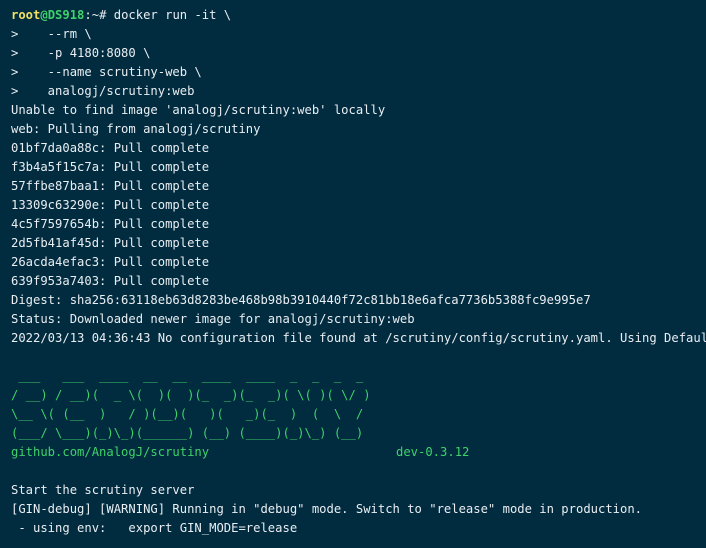  Describe the element at coordinates (110, 167) in the screenshot. I see `output-line: f3b4a5f15c7a: Pull complete` at that location.